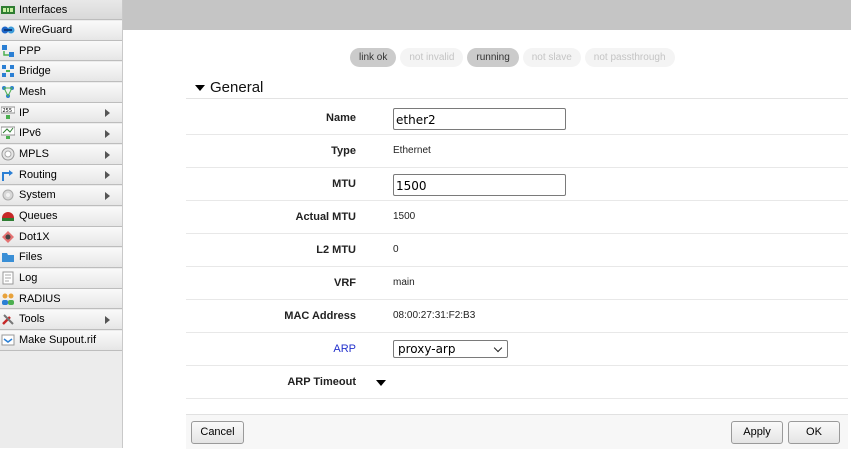  Describe the element at coordinates (412, 150) in the screenshot. I see `type-value: Ethernet` at that location.